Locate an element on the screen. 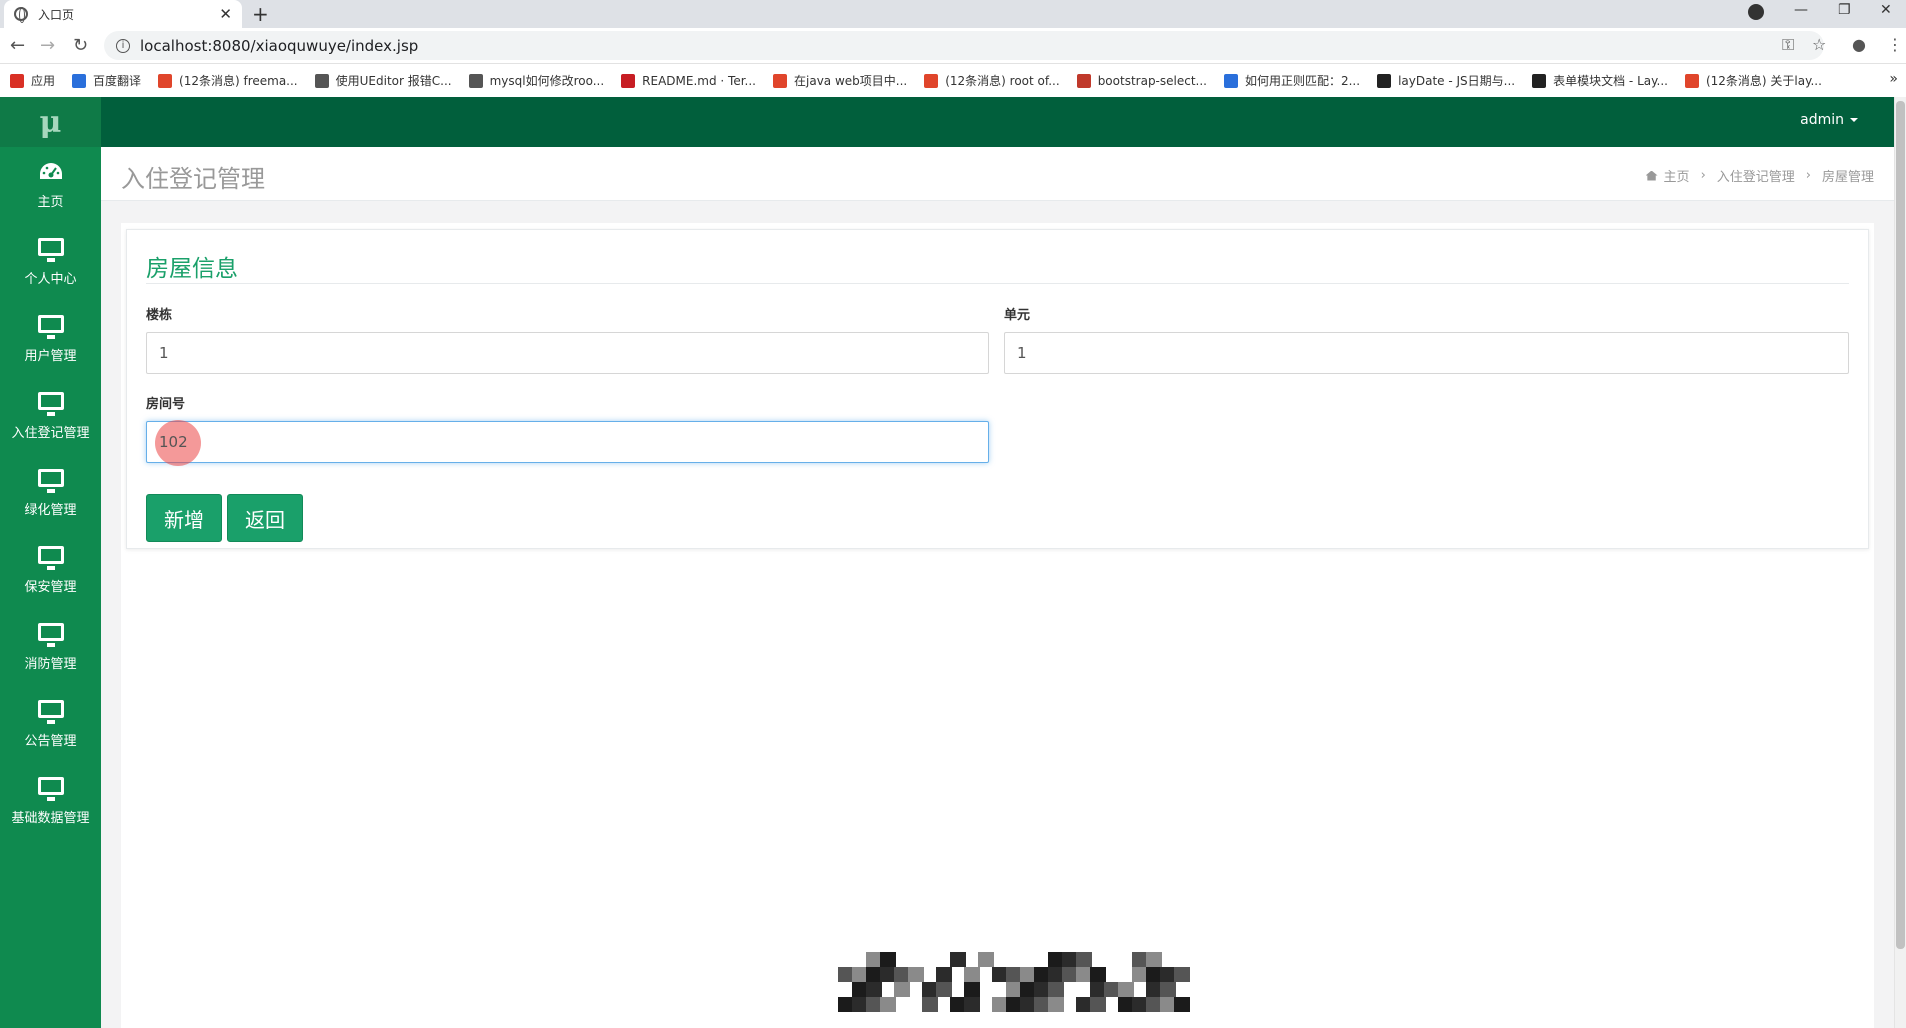  minimize-icon: — is located at coordinates (1801, 10).